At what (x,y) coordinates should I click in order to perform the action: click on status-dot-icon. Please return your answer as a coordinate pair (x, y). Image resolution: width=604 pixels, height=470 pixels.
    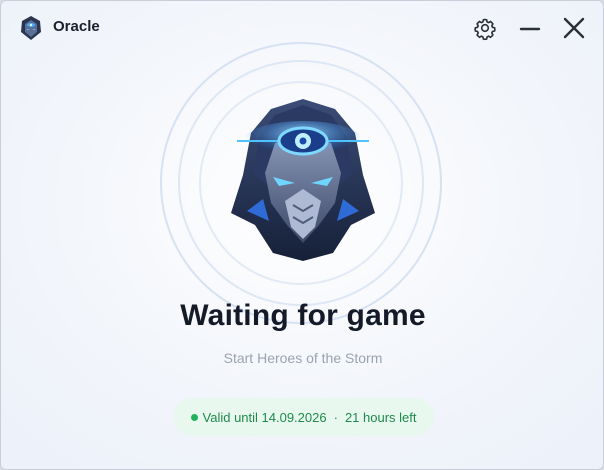
    Looking at the image, I should click on (194, 417).